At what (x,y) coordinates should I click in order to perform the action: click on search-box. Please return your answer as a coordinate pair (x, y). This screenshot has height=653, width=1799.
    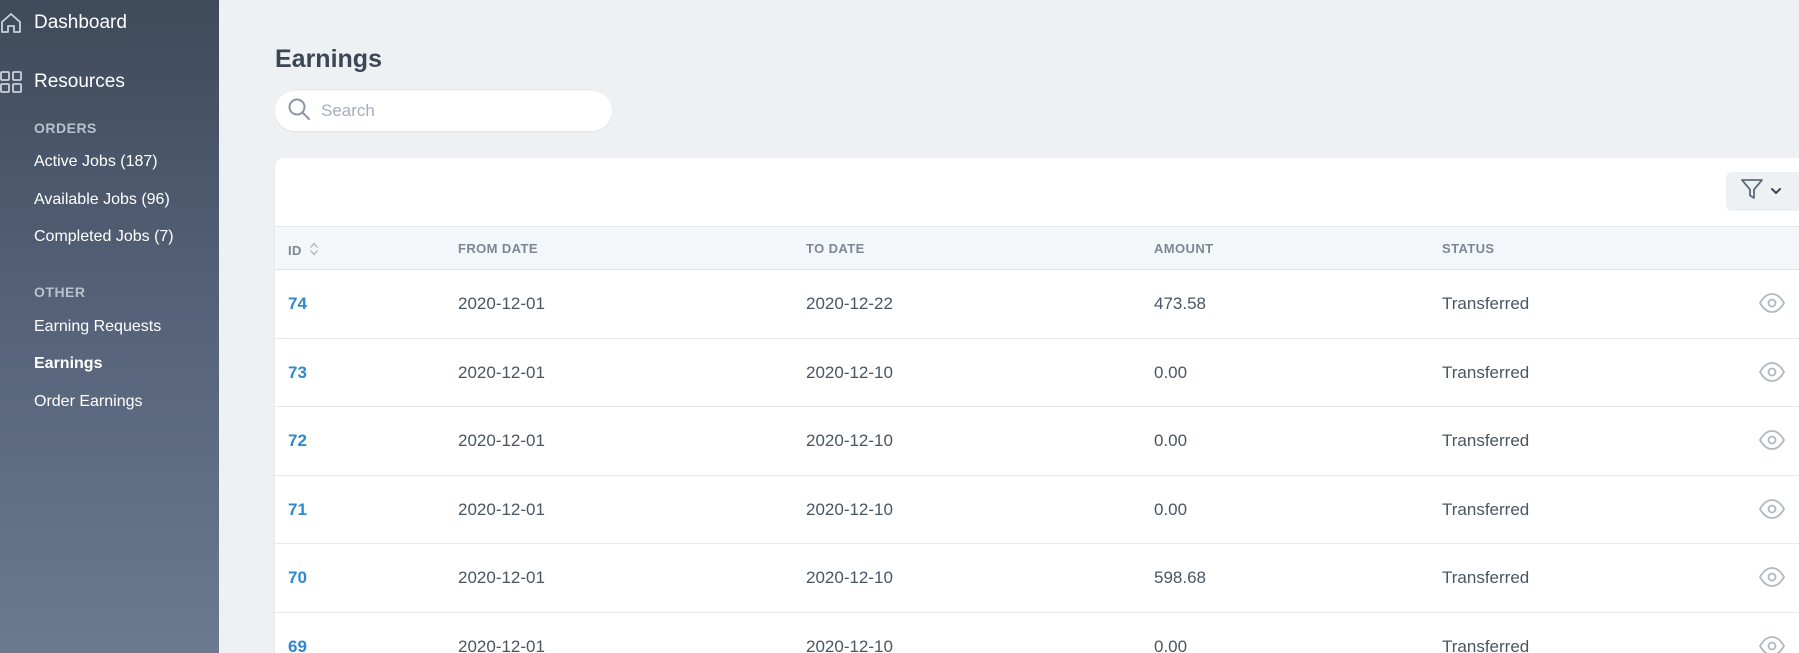
    Looking at the image, I should click on (443, 111).